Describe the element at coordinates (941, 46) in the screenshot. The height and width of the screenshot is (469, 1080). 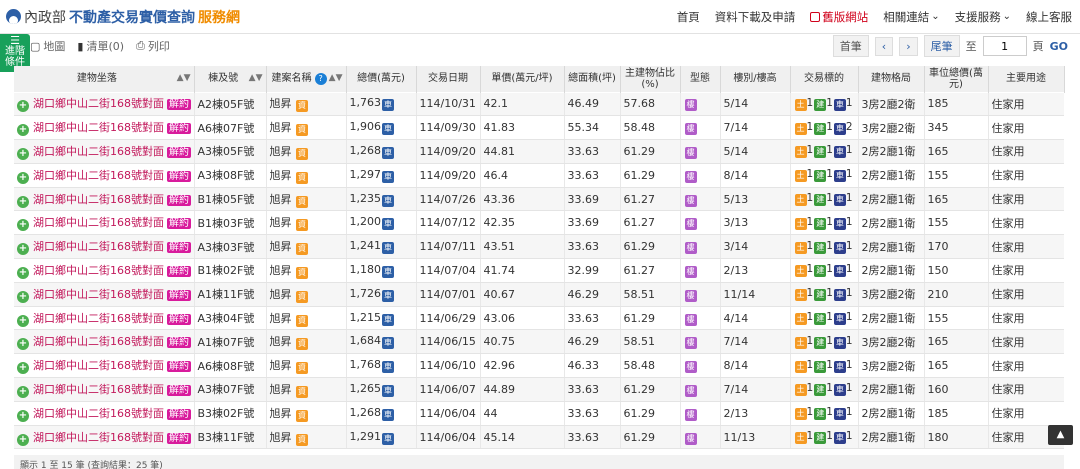
I see `last-page-button: 尾筆` at that location.